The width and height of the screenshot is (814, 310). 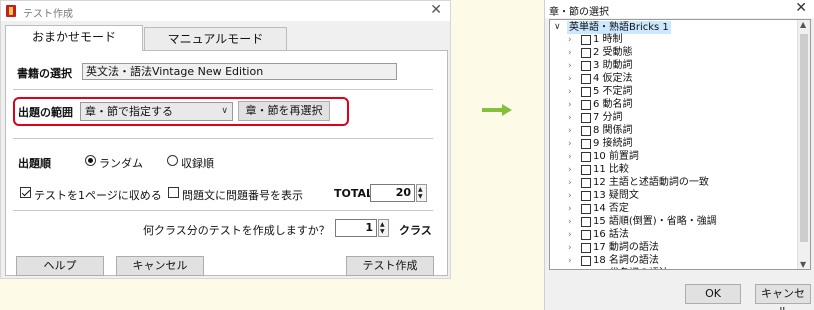 I want to click on random-label: ランダム, so click(x=121, y=163).